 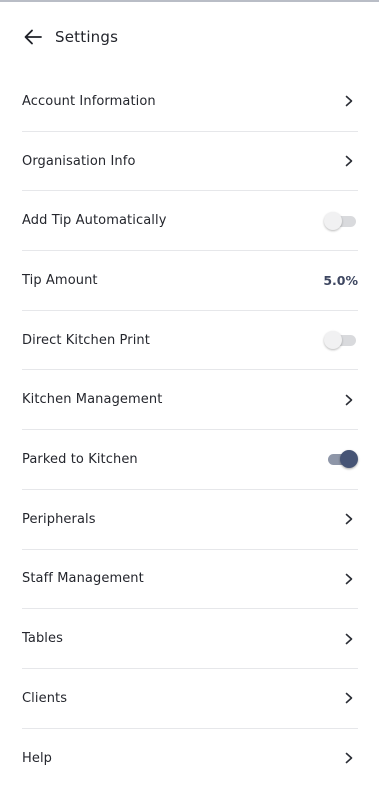 What do you see at coordinates (79, 161) in the screenshot?
I see `setting-label: Organisation Info` at bounding box center [79, 161].